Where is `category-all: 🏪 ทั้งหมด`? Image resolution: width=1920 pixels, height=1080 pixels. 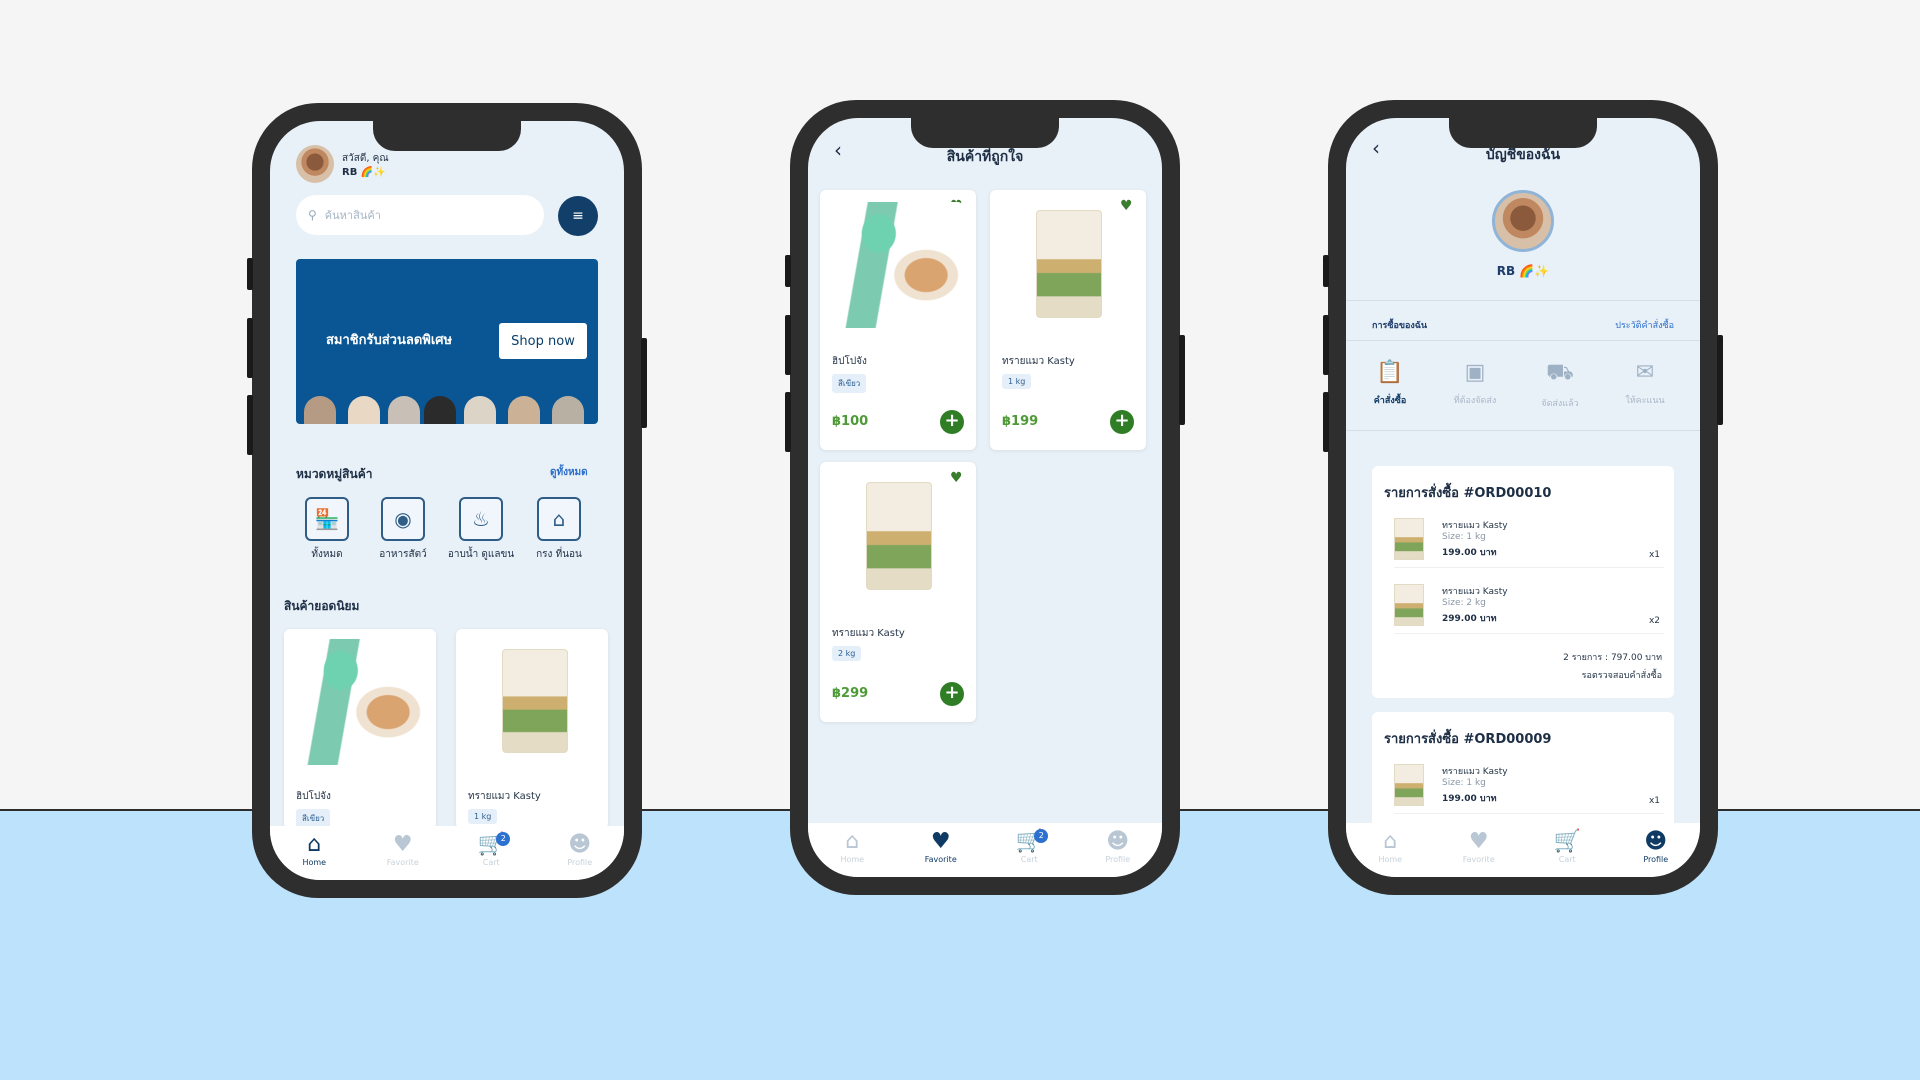
category-all: 🏪 ทั้งหมด is located at coordinates (327, 529).